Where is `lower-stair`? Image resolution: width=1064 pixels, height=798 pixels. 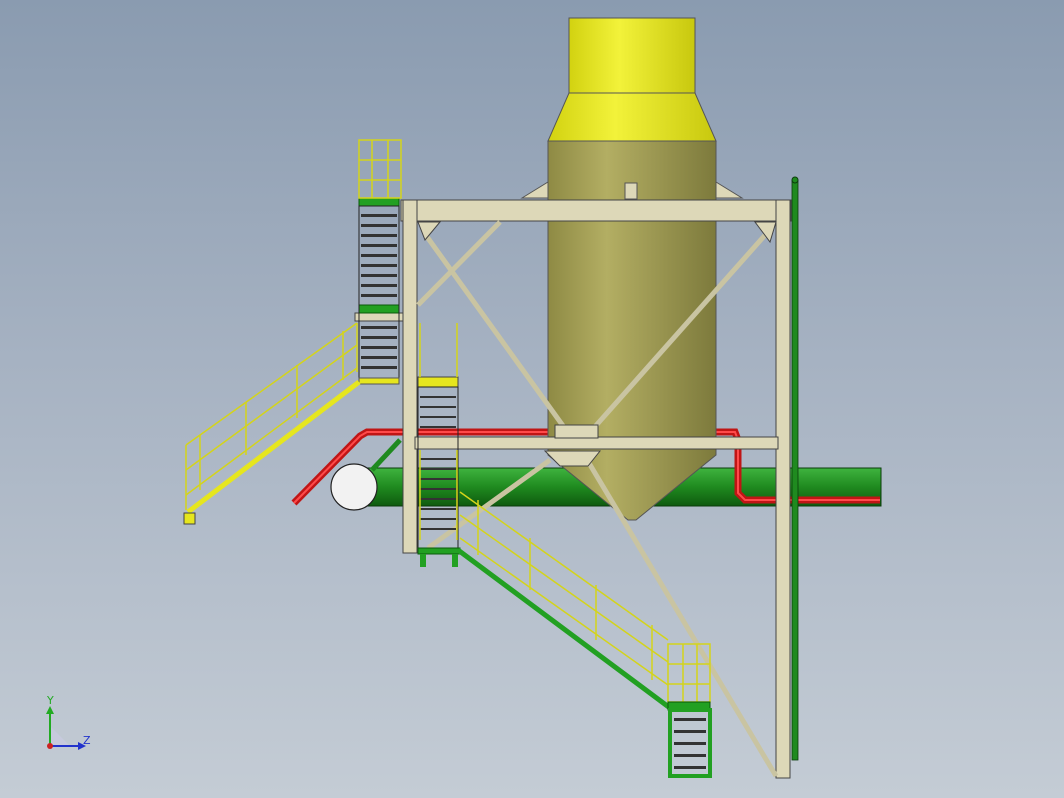 lower-stair is located at coordinates (584, 634).